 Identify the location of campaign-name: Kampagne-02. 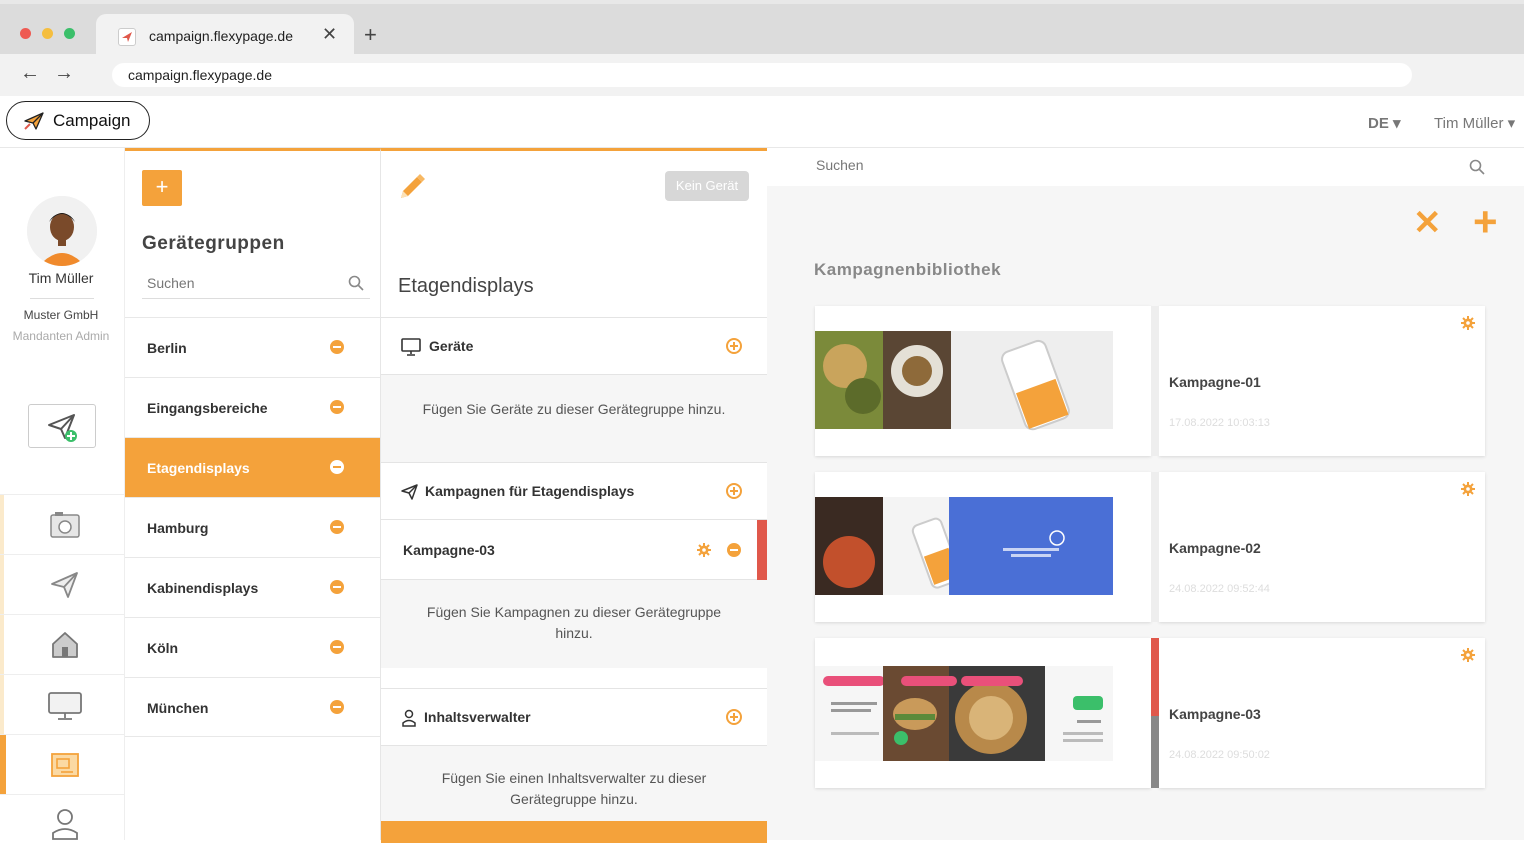
(1215, 548).